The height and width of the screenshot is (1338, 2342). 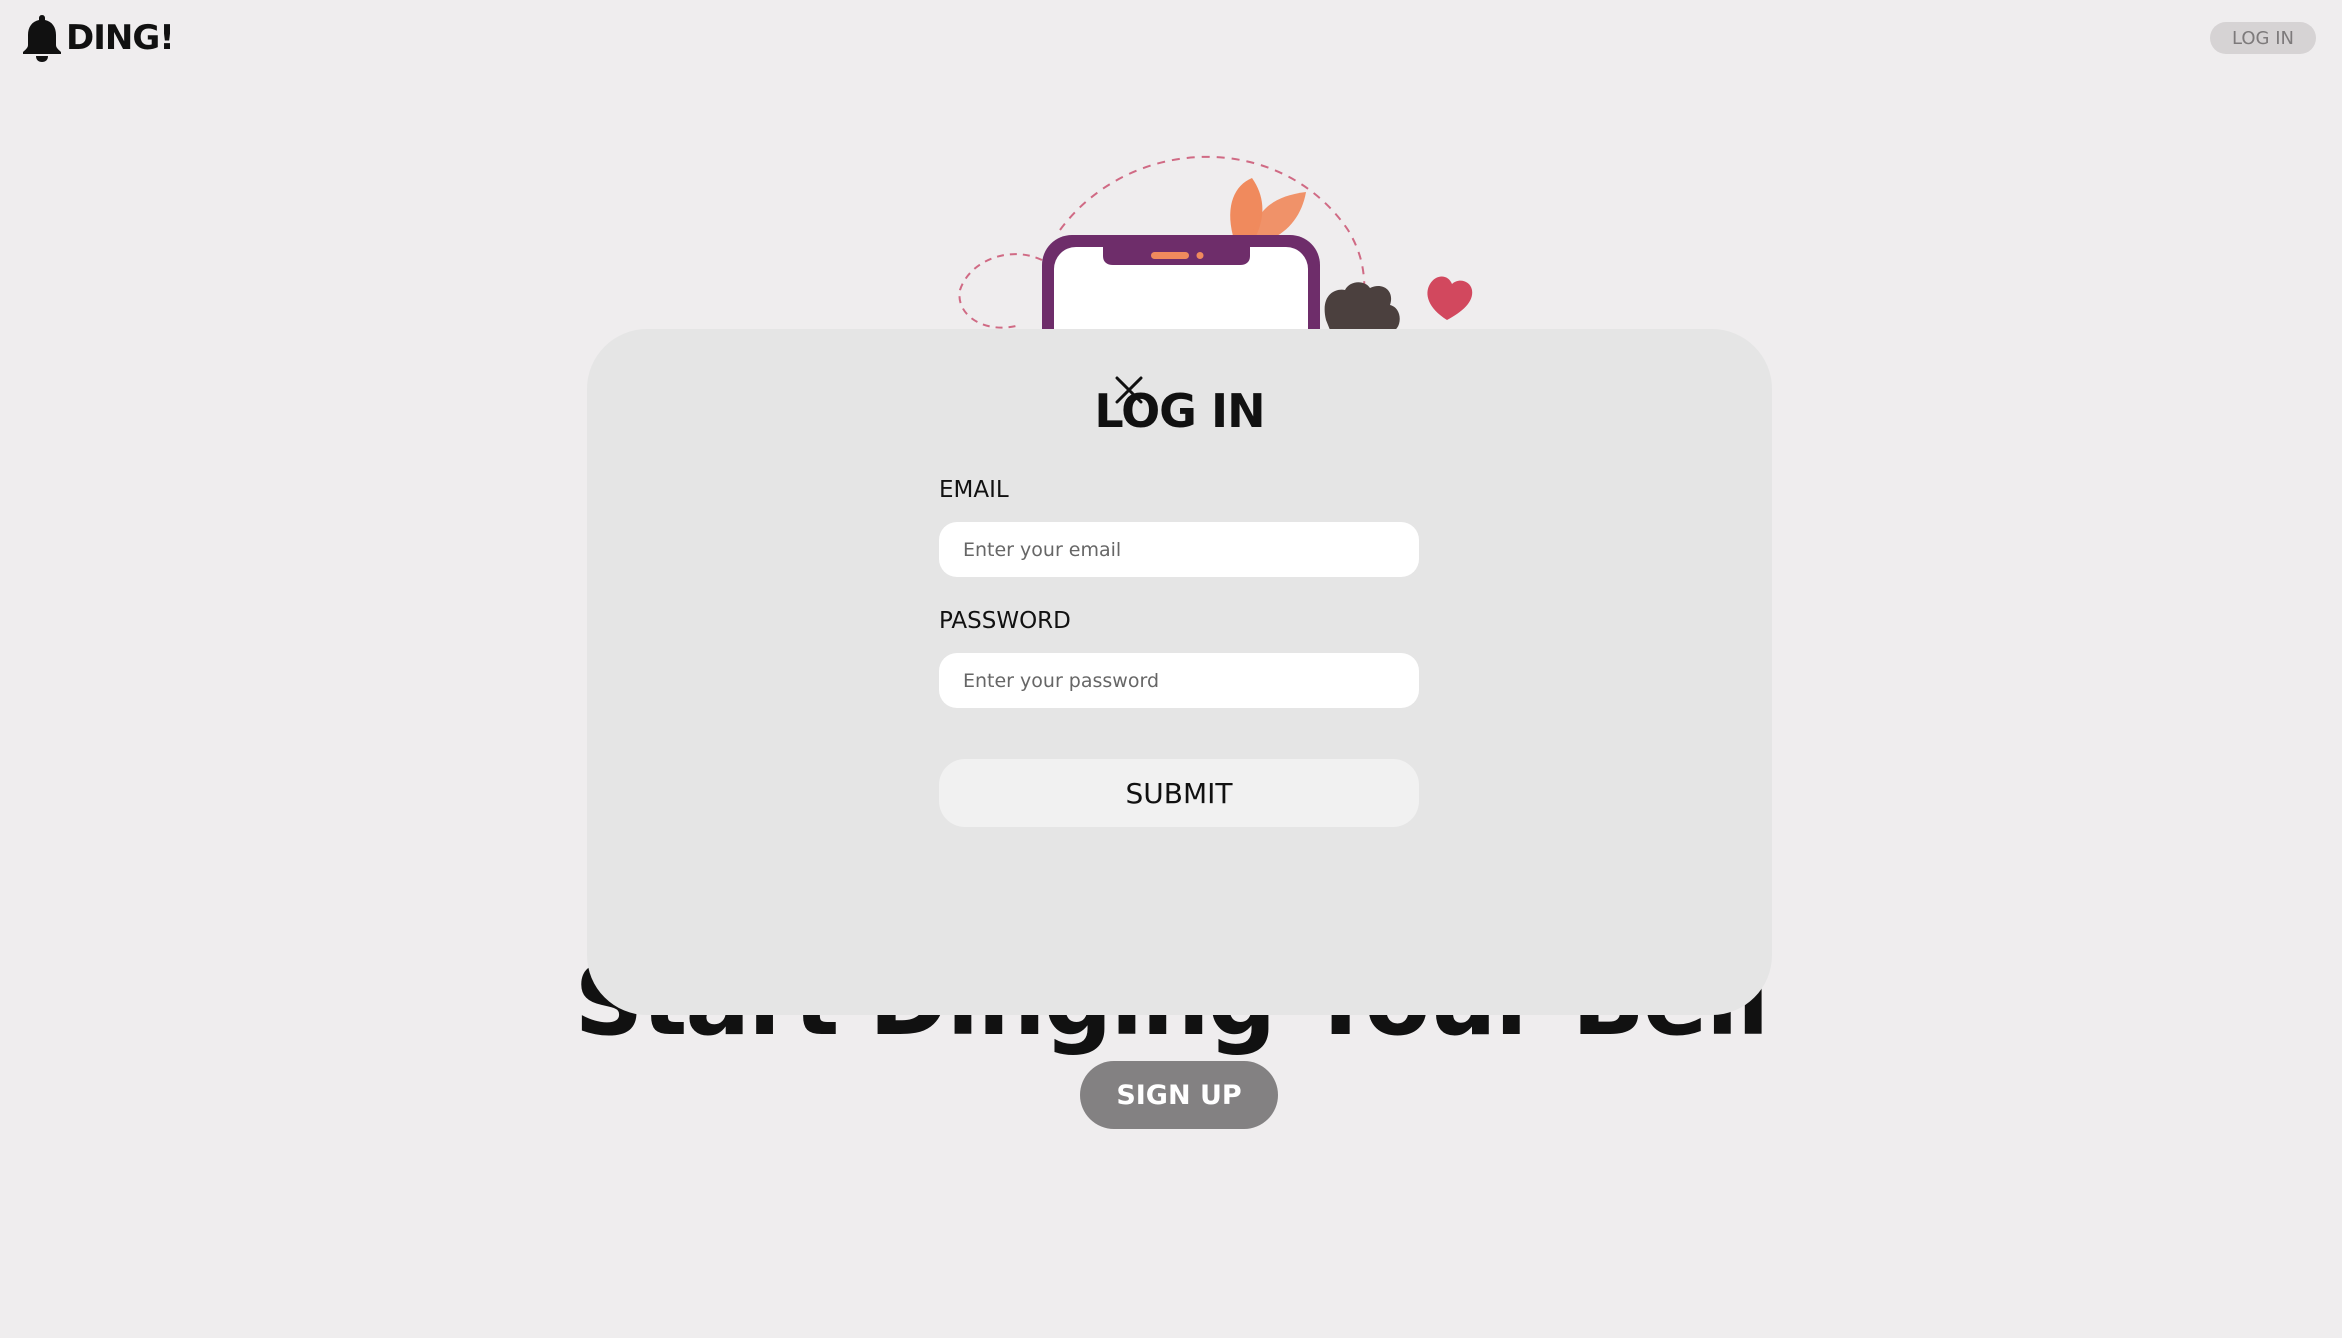 I want to click on brand-name: DING!, so click(x=120, y=38).